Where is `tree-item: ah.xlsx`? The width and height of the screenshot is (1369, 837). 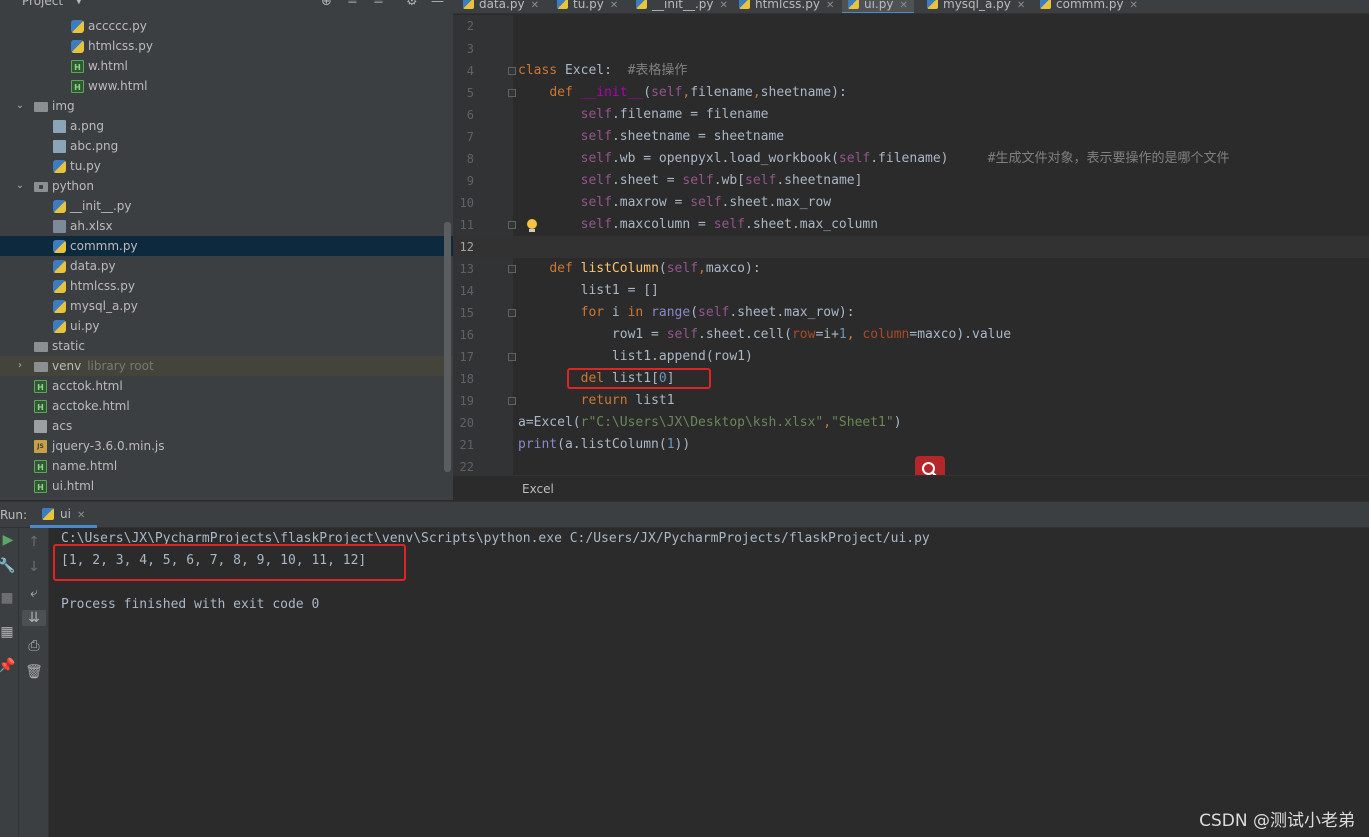
tree-item: ah.xlsx is located at coordinates (226, 226).